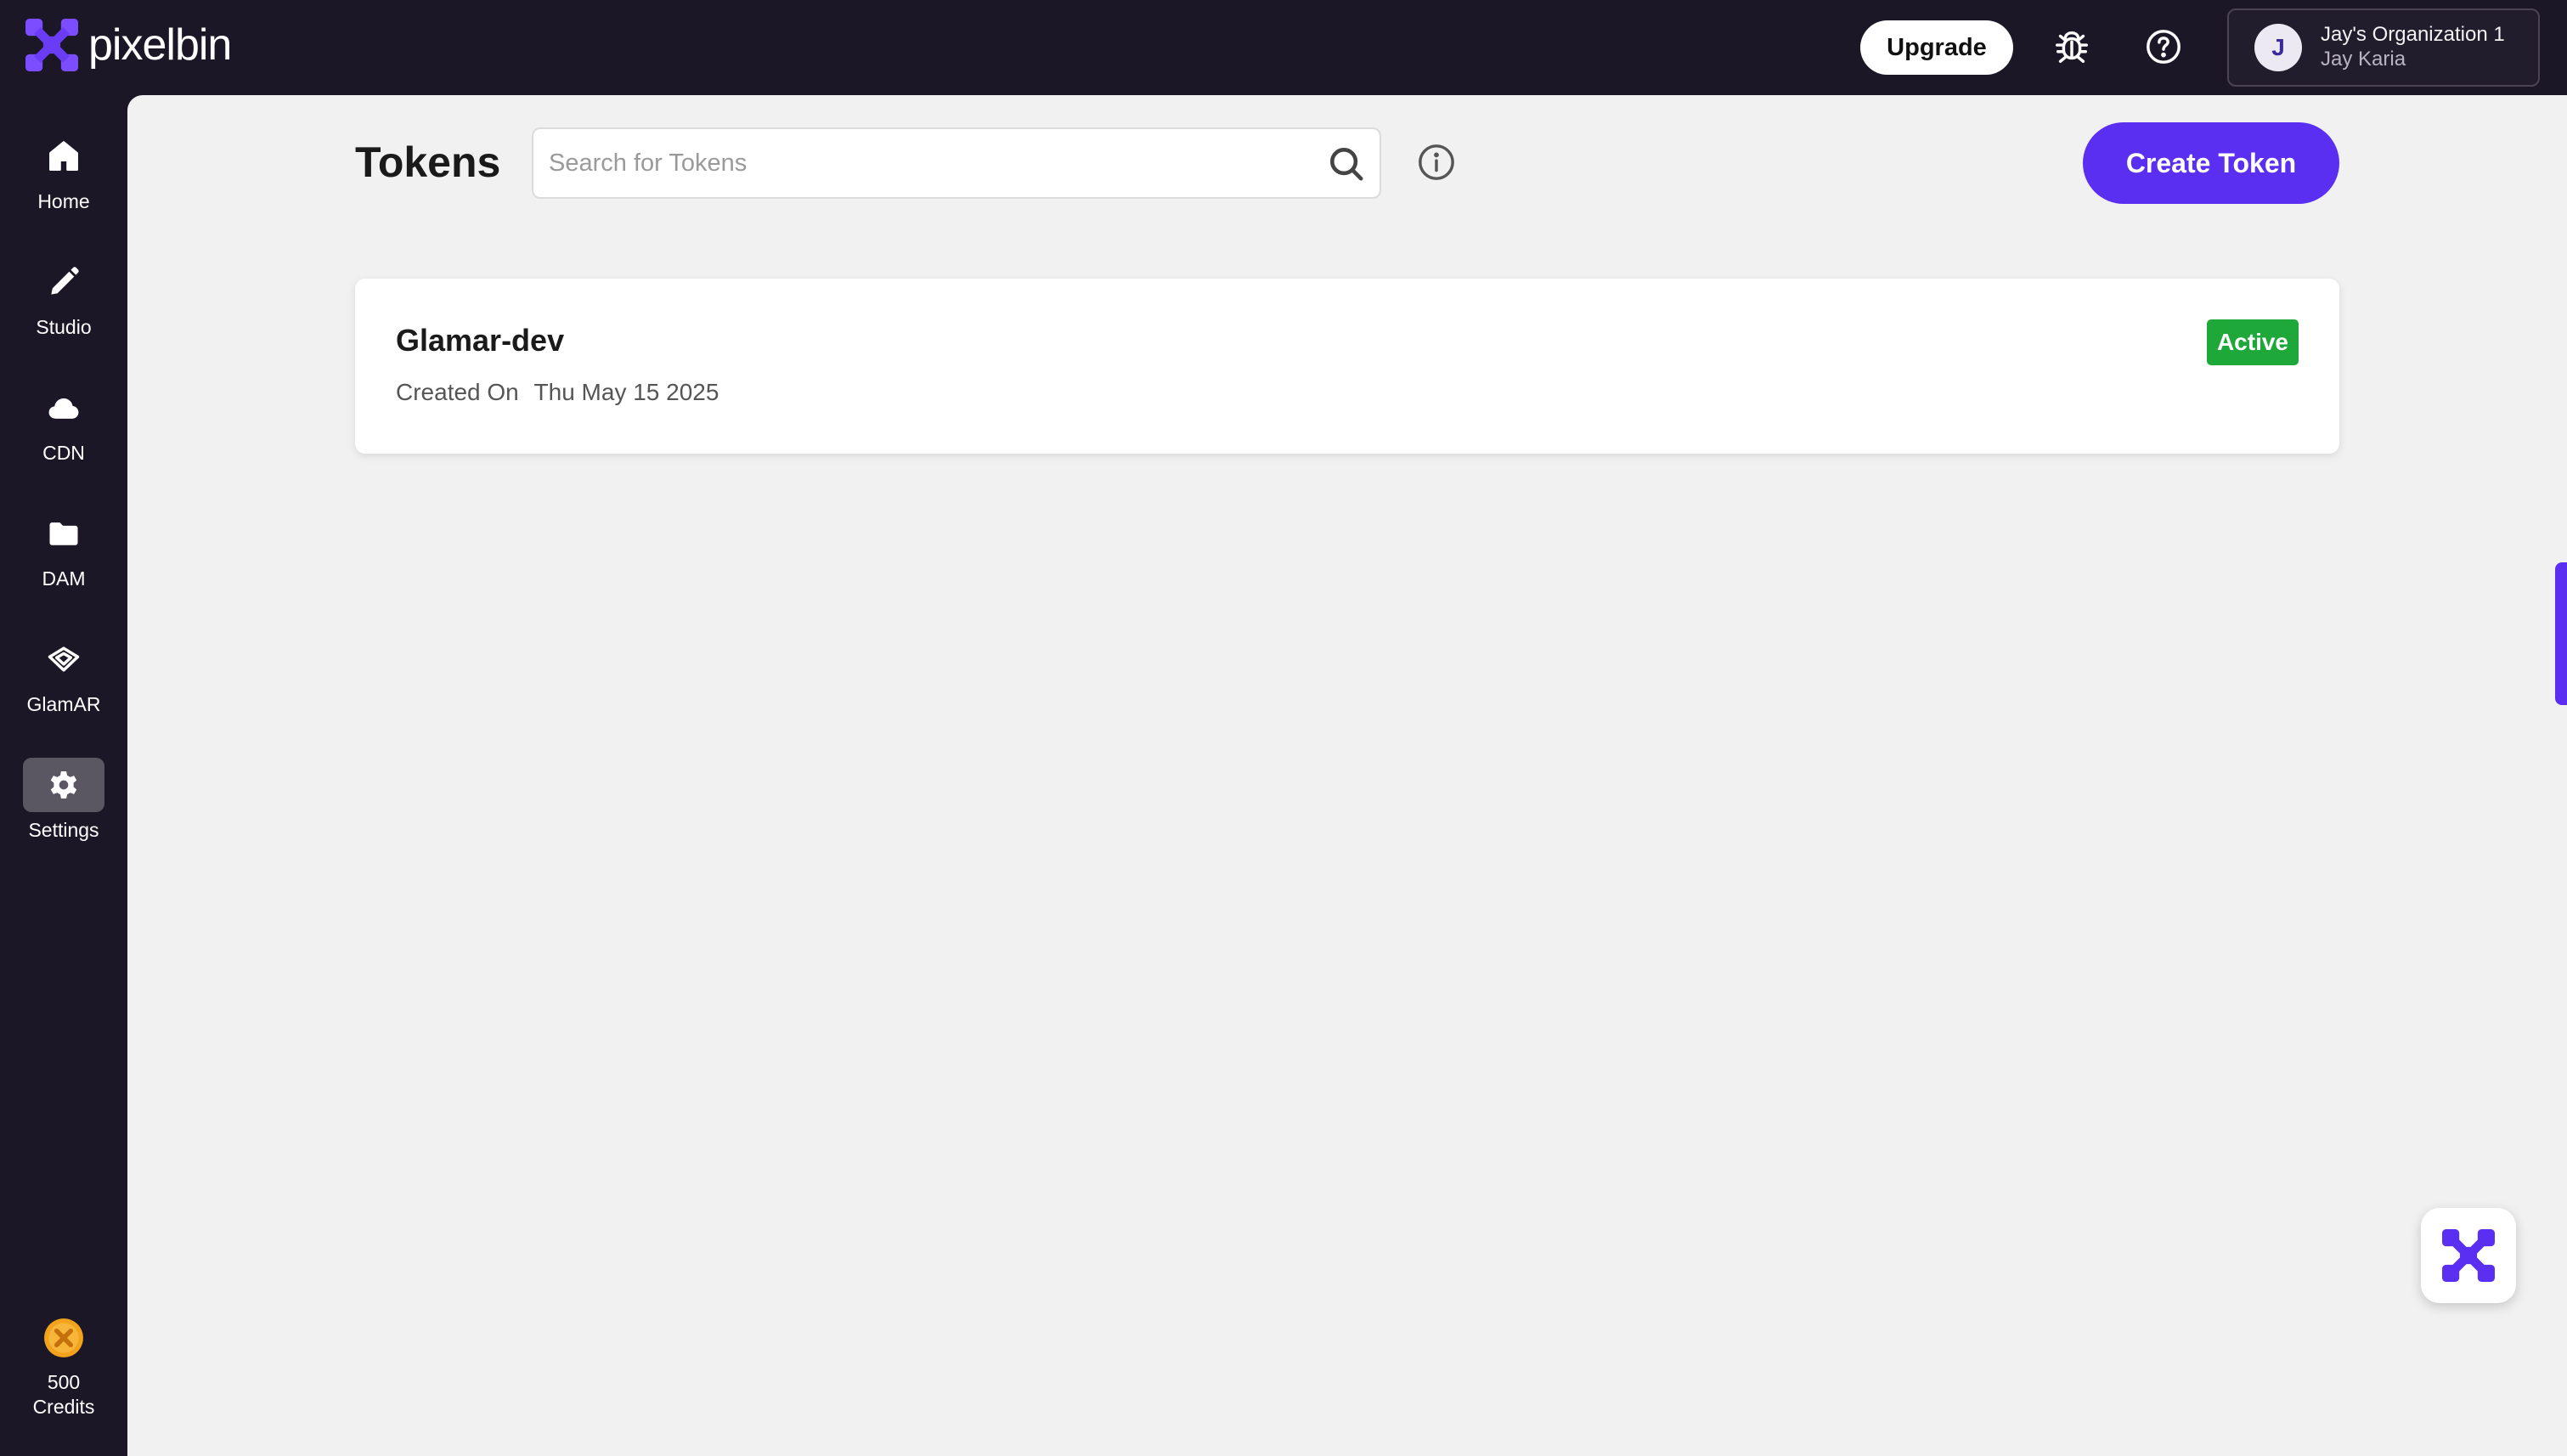 The height and width of the screenshot is (1456, 2567). I want to click on search-box, so click(956, 163).